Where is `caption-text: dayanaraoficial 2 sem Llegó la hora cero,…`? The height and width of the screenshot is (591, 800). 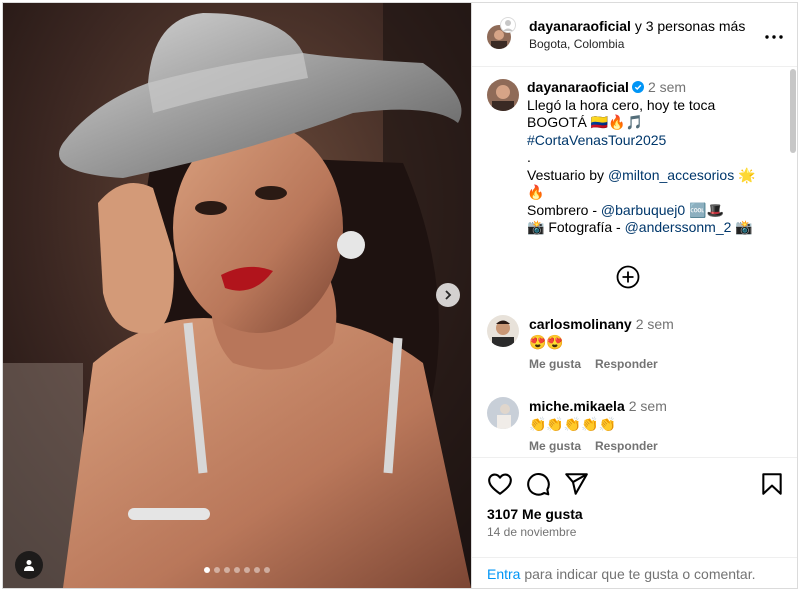 caption-text: dayanaraoficial 2 sem Llegó la hora cero,… is located at coordinates (652, 158).